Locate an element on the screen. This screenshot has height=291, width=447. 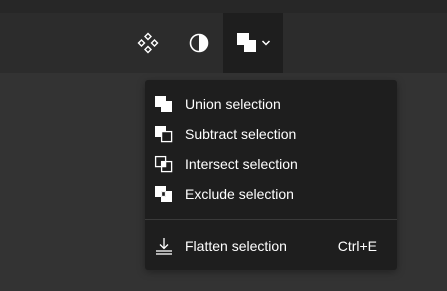
chevron-down-icon is located at coordinates (266, 43).